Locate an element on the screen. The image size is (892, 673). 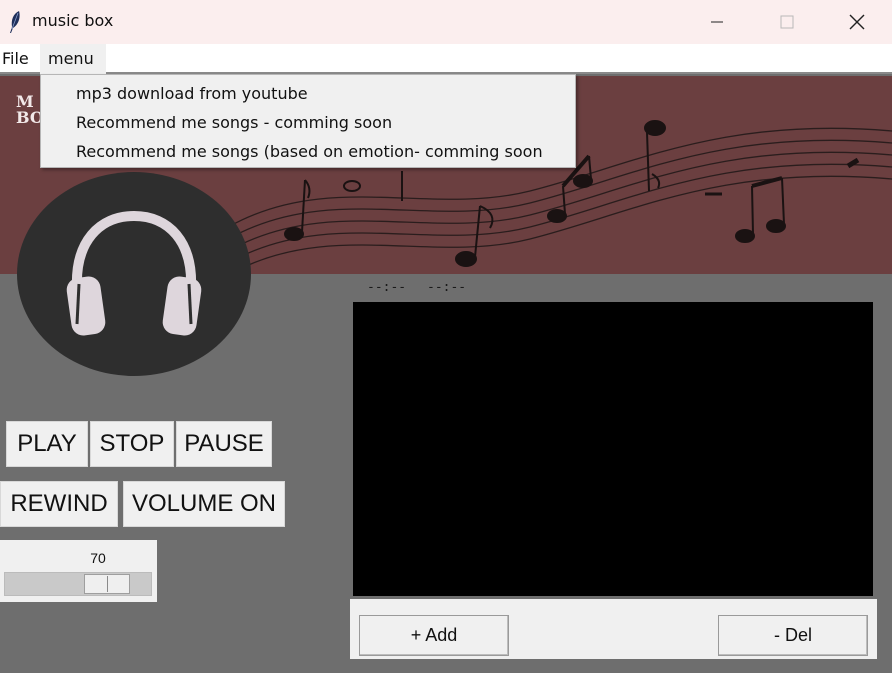
rewind-button: REWIND is located at coordinates (59, 504).